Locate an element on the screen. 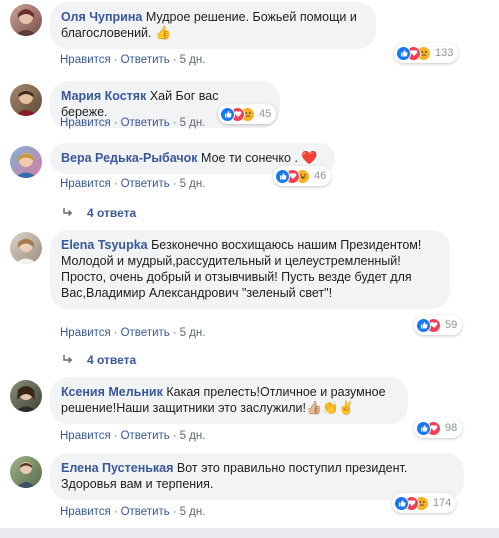  reactions-count: 133 is located at coordinates (444, 53).